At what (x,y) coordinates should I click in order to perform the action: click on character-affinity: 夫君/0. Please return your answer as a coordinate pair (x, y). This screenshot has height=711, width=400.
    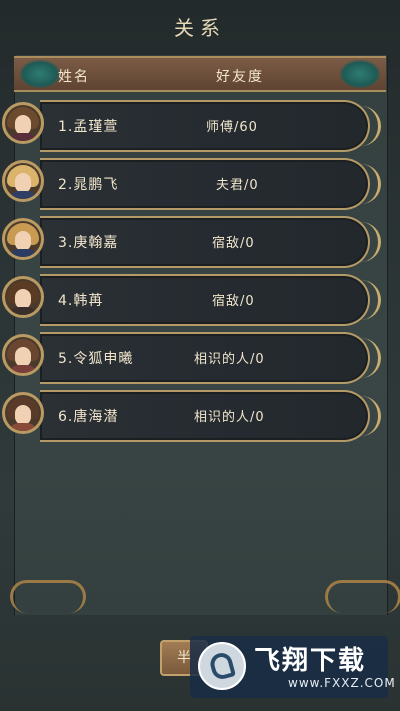
    Looking at the image, I should click on (237, 185).